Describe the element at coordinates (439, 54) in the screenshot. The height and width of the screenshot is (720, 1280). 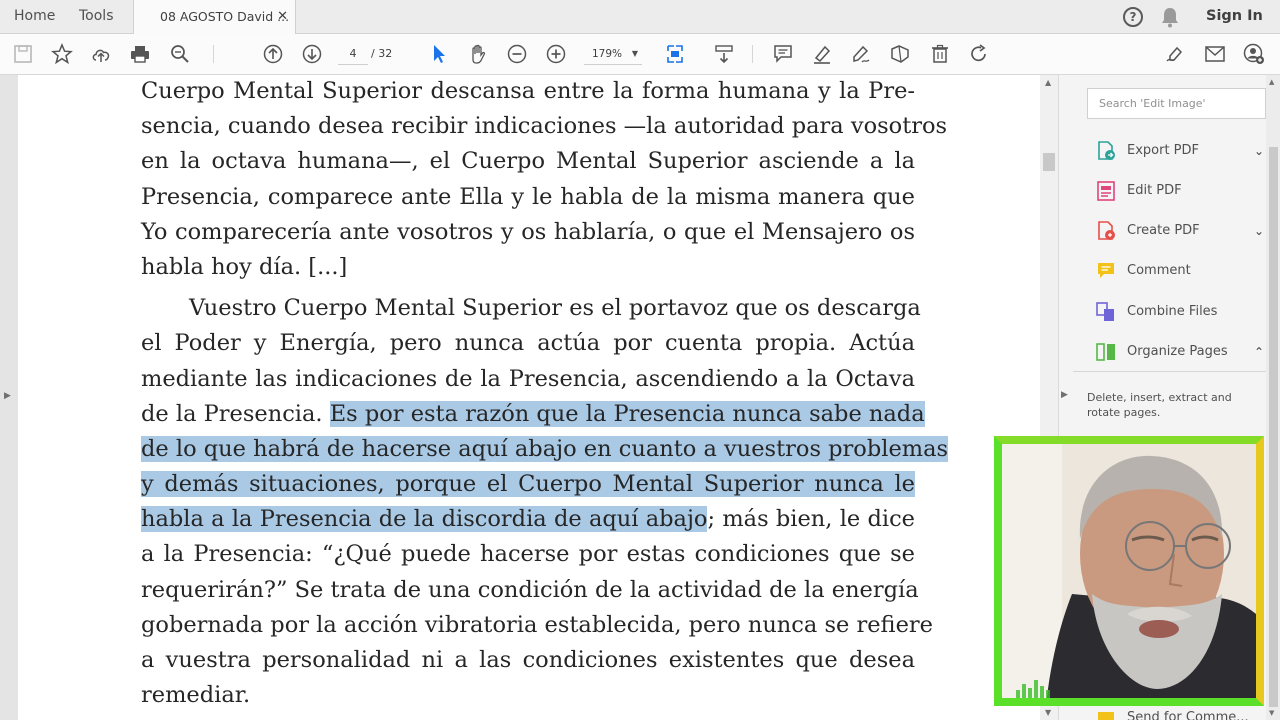
I see `select-cursor-icon` at that location.